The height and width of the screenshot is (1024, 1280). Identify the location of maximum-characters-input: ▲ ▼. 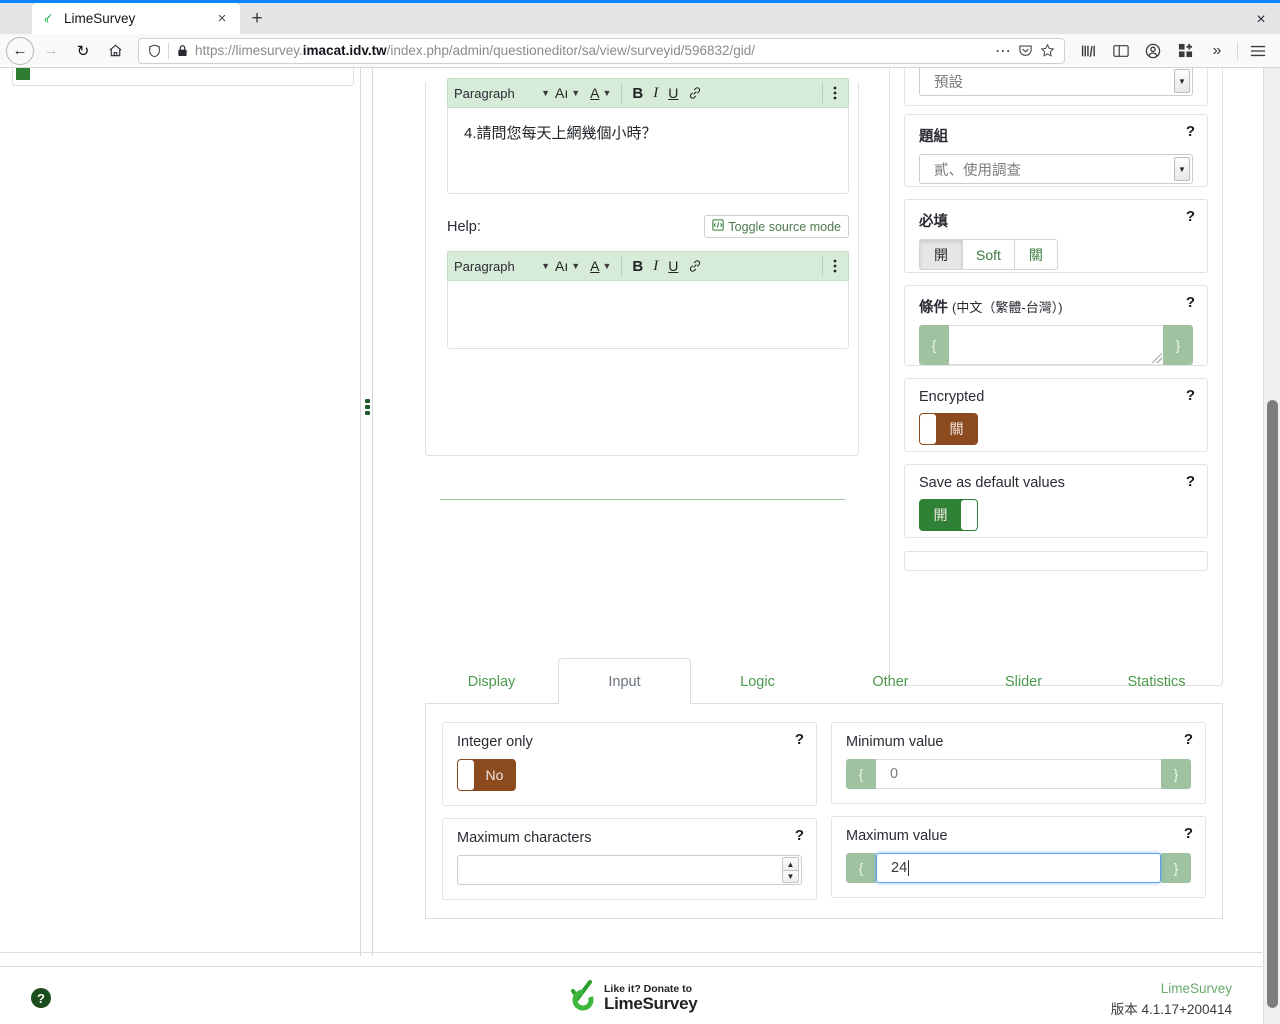
(629, 870).